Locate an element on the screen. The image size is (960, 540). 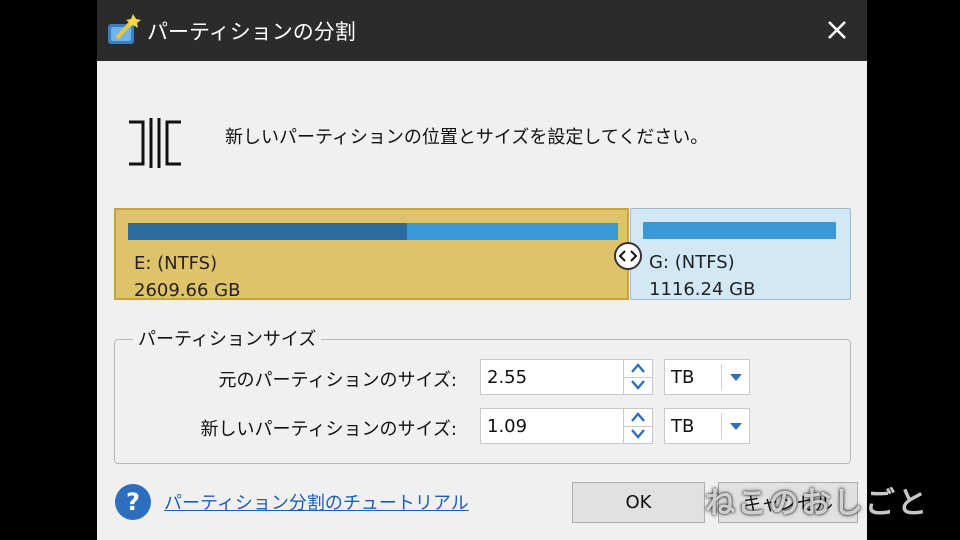
double-arrow-icon is located at coordinates (628, 256).